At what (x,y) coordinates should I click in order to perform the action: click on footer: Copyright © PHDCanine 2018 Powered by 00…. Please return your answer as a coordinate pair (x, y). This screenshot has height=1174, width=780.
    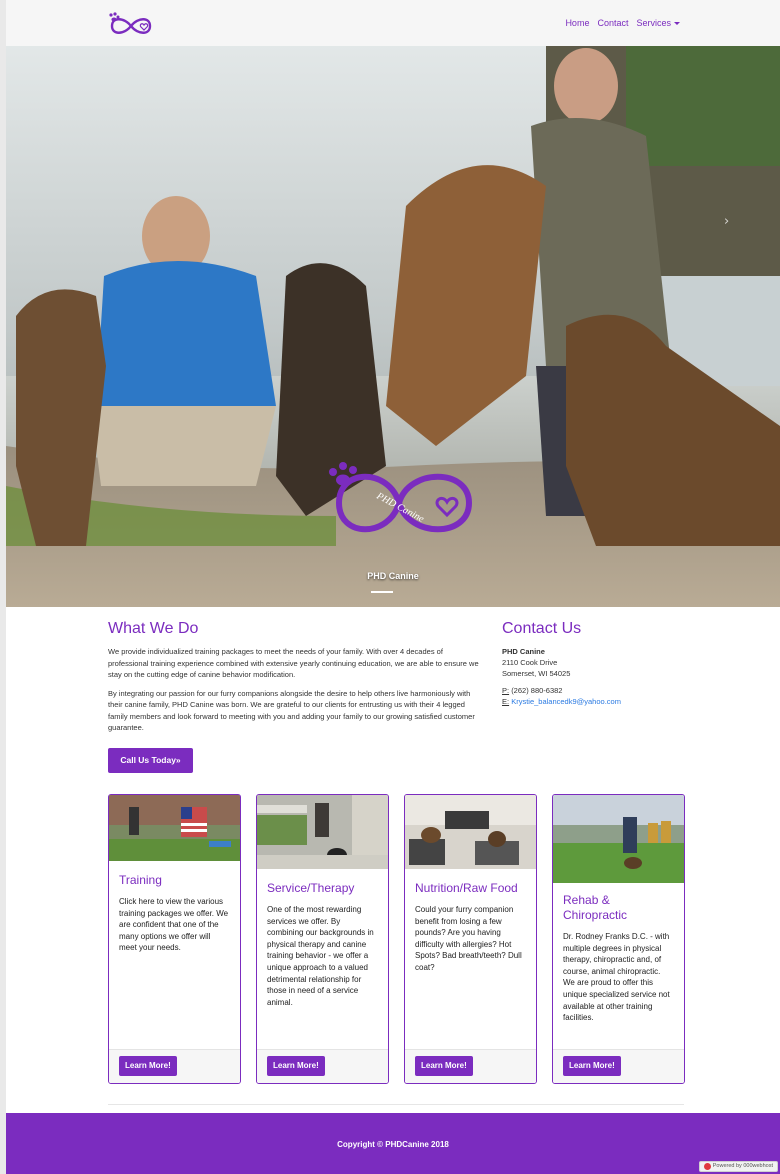
    Looking at the image, I should click on (393, 1143).